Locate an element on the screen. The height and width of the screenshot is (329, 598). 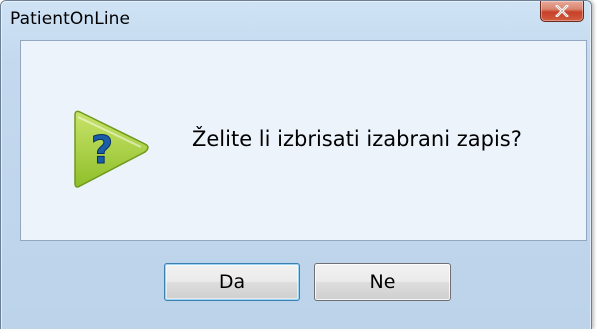
close-button is located at coordinates (562, 11).